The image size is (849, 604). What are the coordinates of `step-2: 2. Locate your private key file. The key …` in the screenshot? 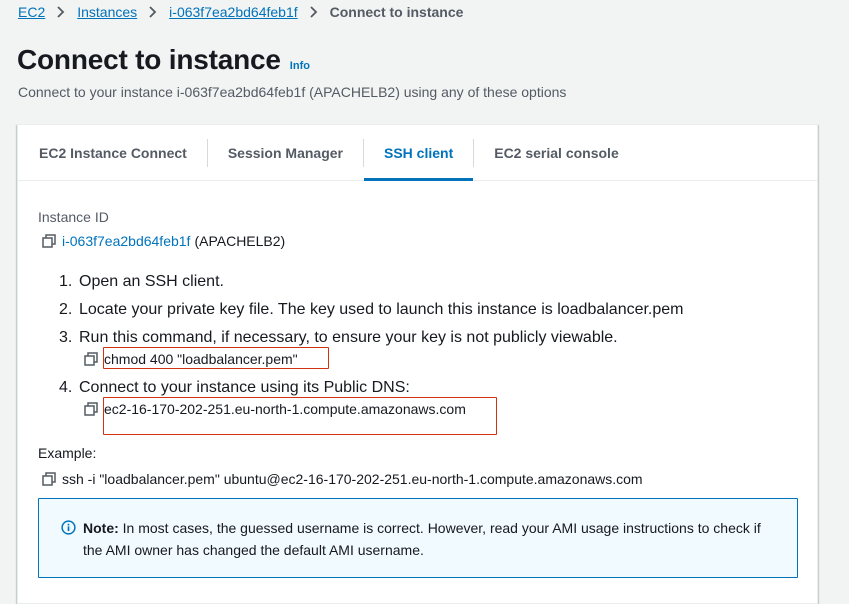 It's located at (371, 310).